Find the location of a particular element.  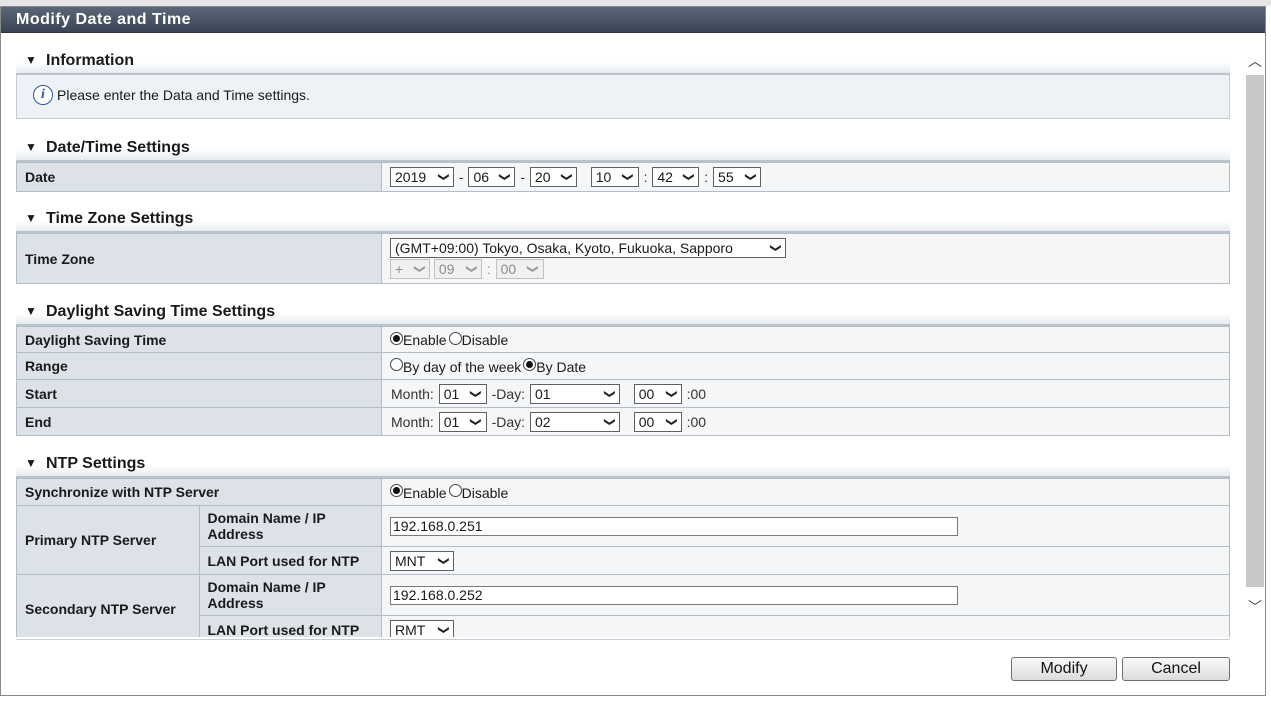

ntp-enable-label: Enable is located at coordinates (425, 492).